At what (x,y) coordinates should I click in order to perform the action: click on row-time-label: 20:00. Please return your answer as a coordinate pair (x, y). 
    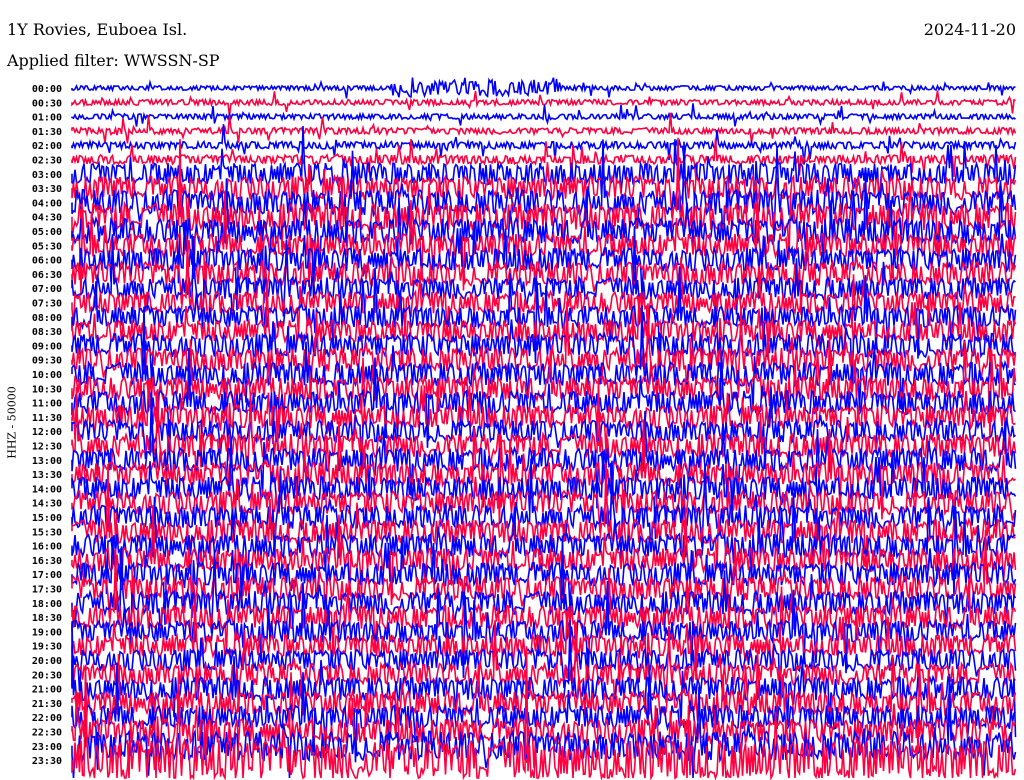
    Looking at the image, I should click on (47, 661).